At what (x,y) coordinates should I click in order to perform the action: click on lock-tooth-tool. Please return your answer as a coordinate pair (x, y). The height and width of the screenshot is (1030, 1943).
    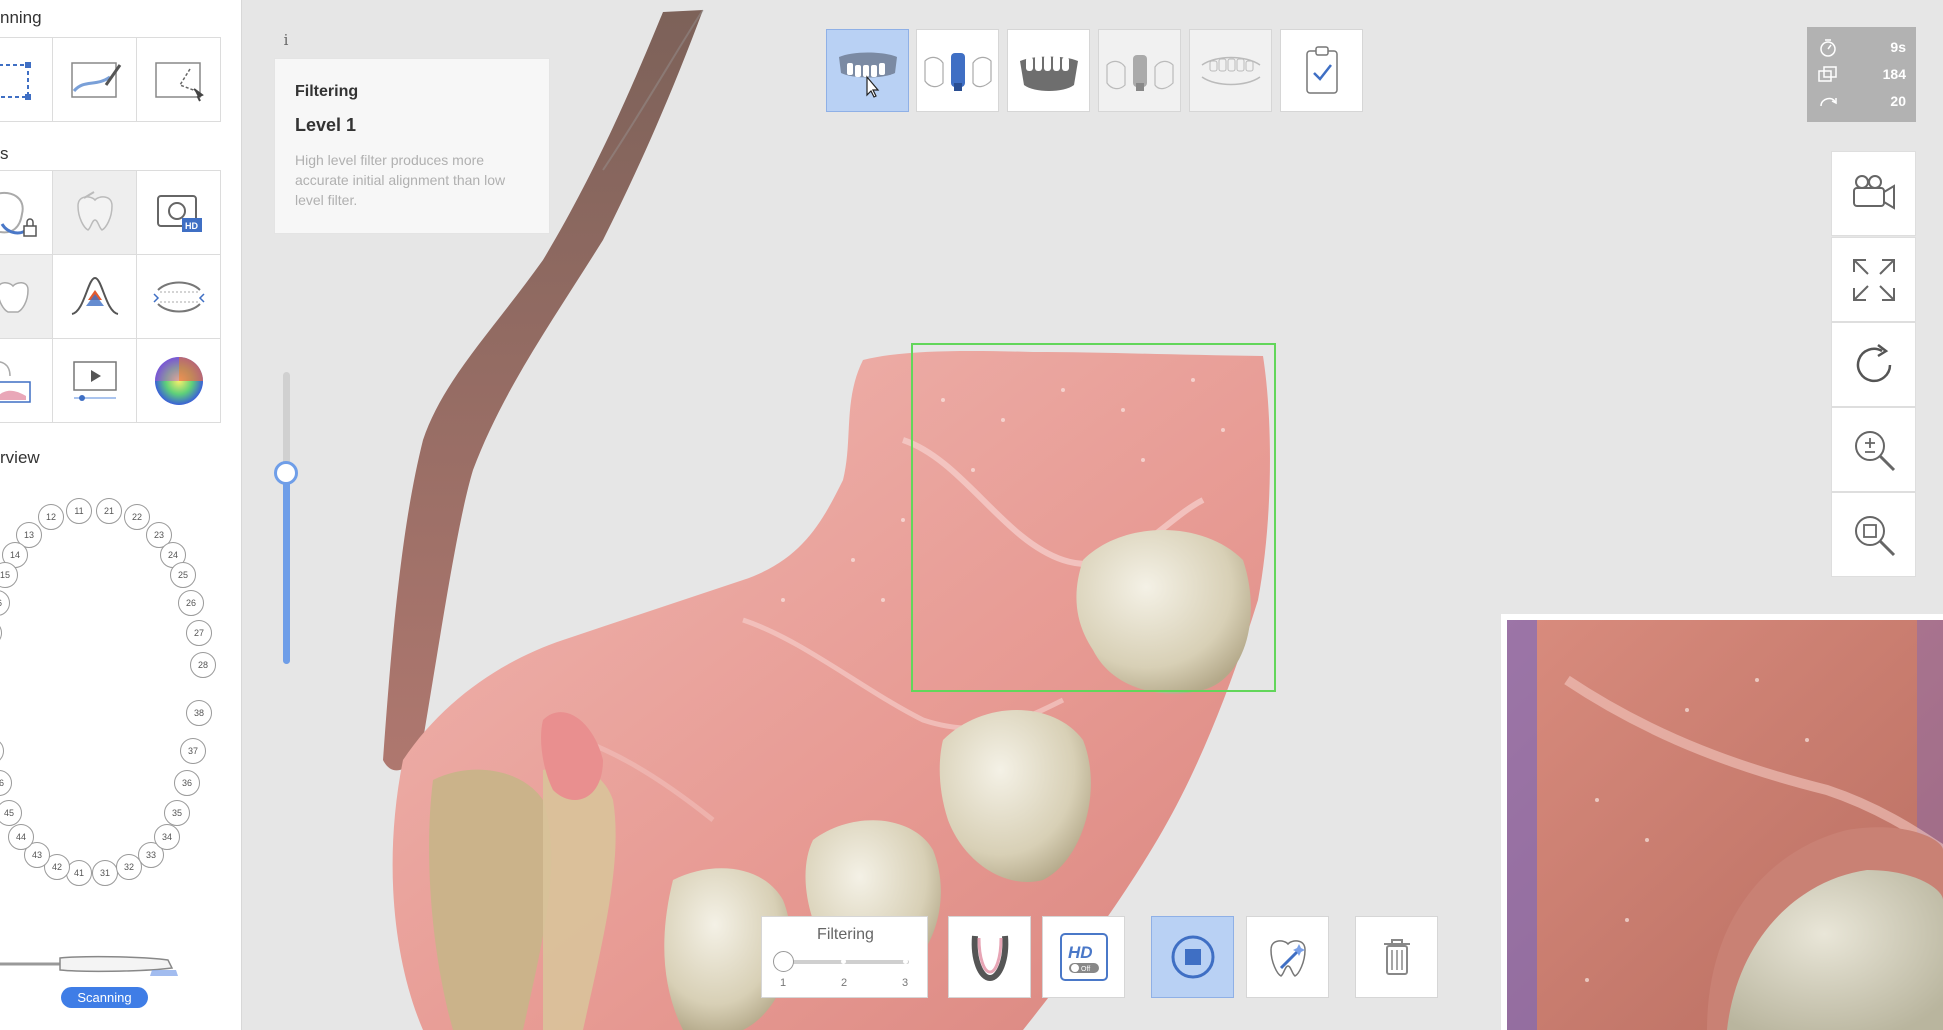
    Looking at the image, I should click on (26, 213).